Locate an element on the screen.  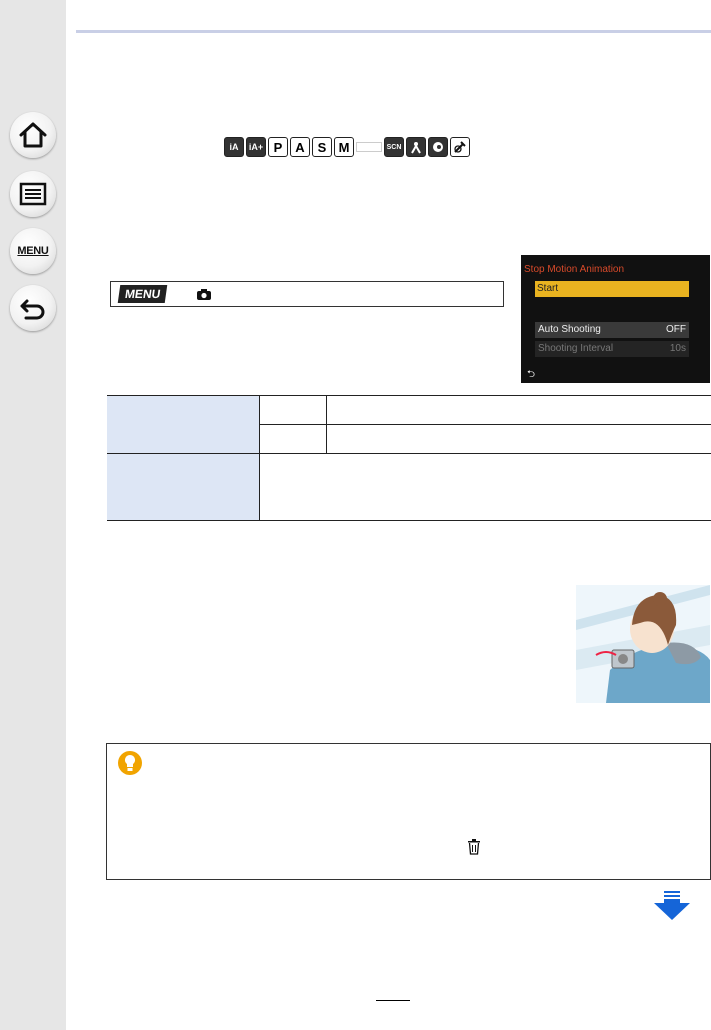
applicable-modes: iA iA+ P A S M SCN is located at coordinates (347, 147).